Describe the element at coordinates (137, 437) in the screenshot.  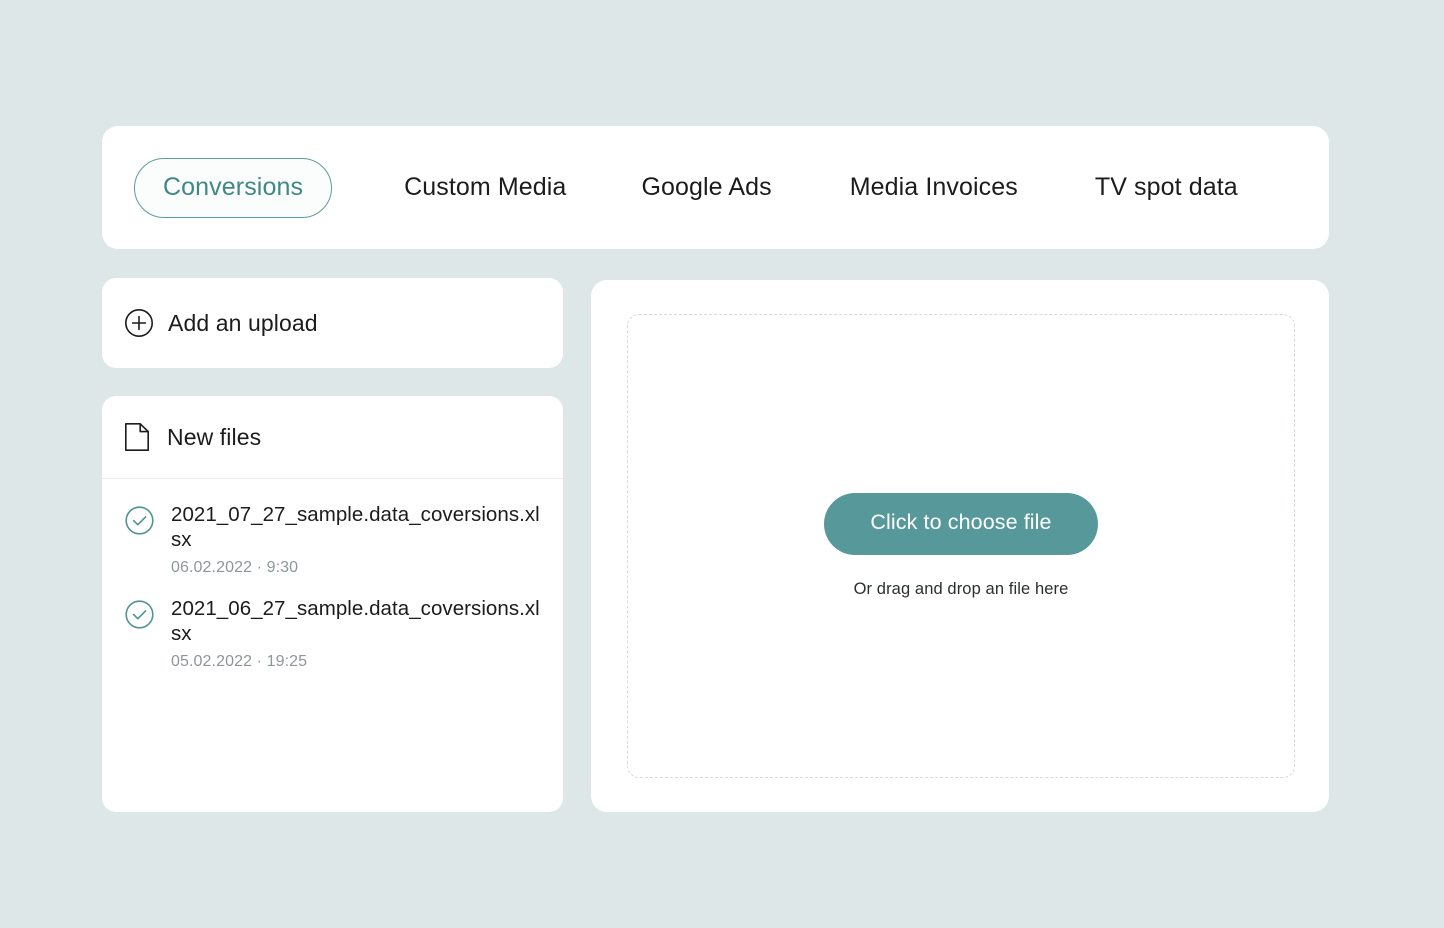
I see `document-icon` at that location.